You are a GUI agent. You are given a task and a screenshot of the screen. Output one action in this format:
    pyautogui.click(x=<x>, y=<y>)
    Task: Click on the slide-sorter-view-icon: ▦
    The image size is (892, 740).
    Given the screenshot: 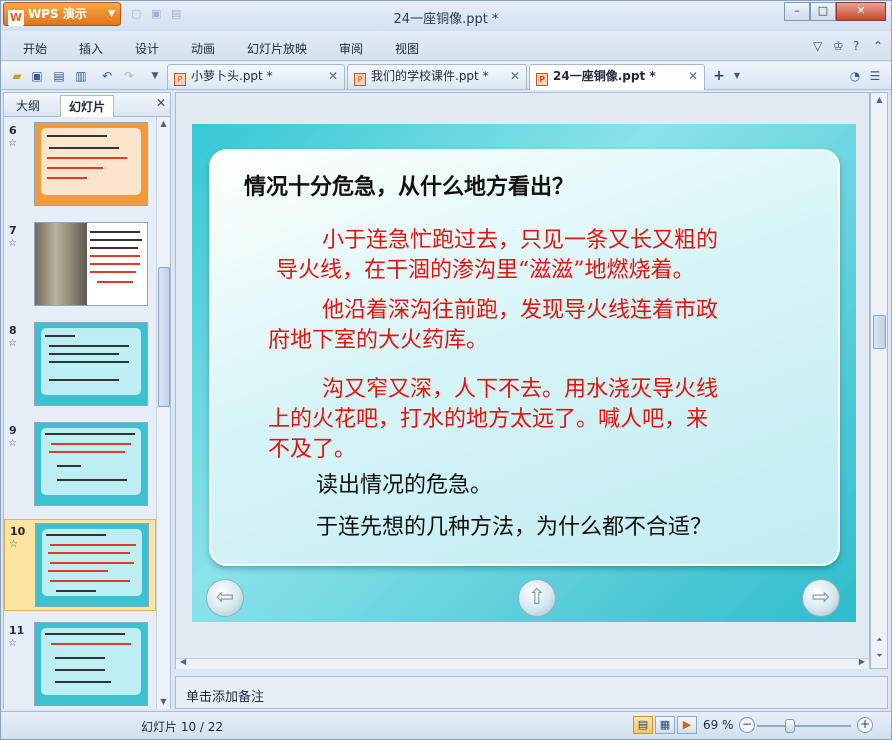 What is the action you would take?
    pyautogui.click(x=665, y=725)
    